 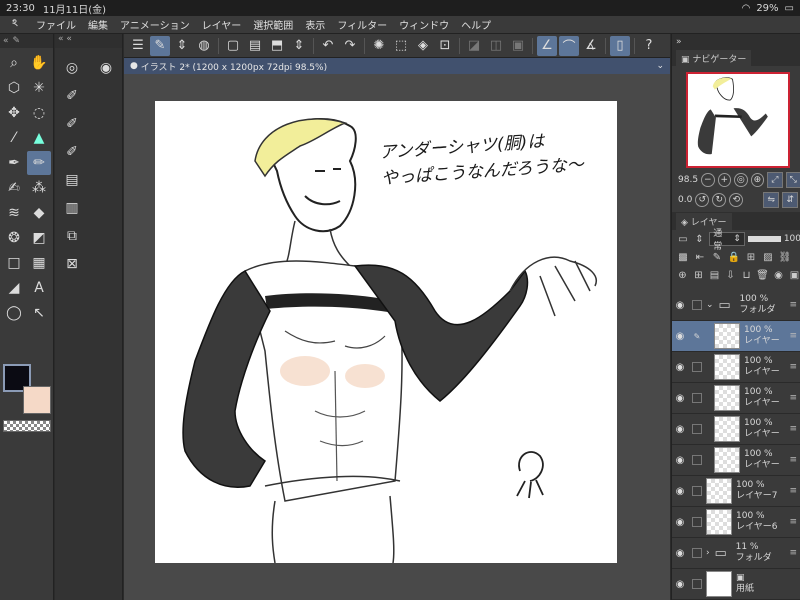 What do you see at coordinates (379, 46) in the screenshot?
I see `loading-icon: ✺` at bounding box center [379, 46].